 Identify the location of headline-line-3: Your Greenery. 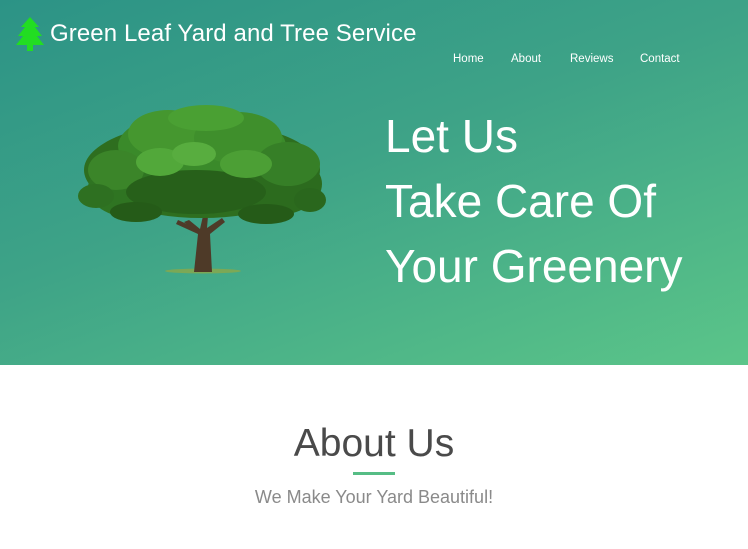
(534, 266).